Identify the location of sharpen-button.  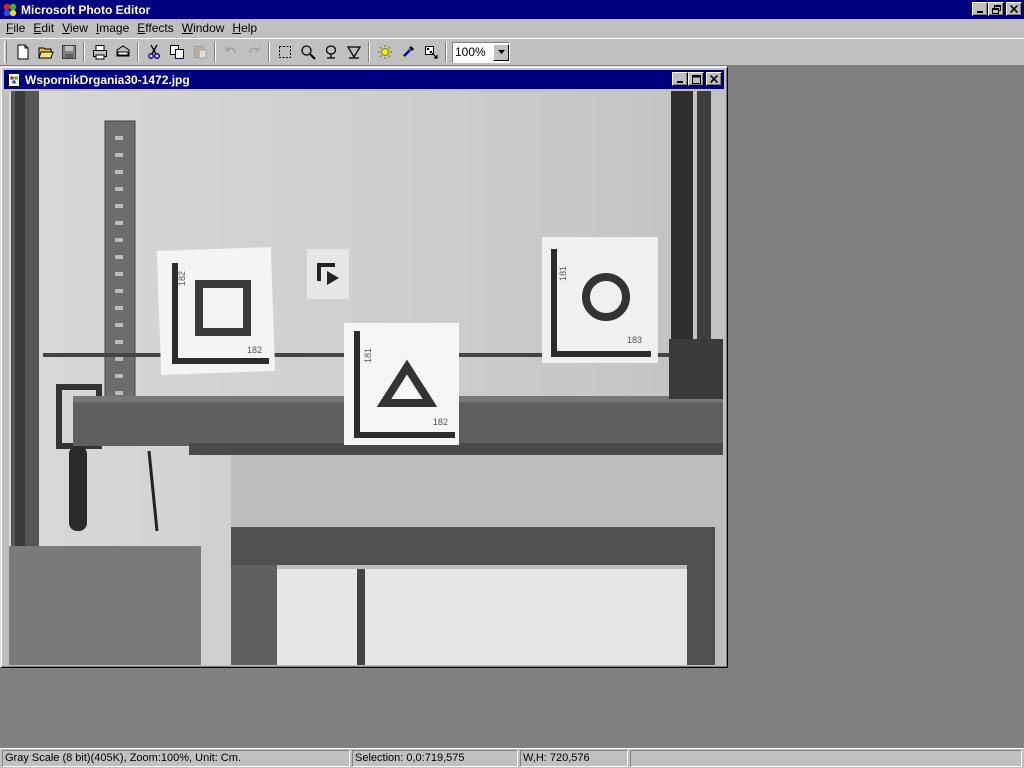
(353, 52).